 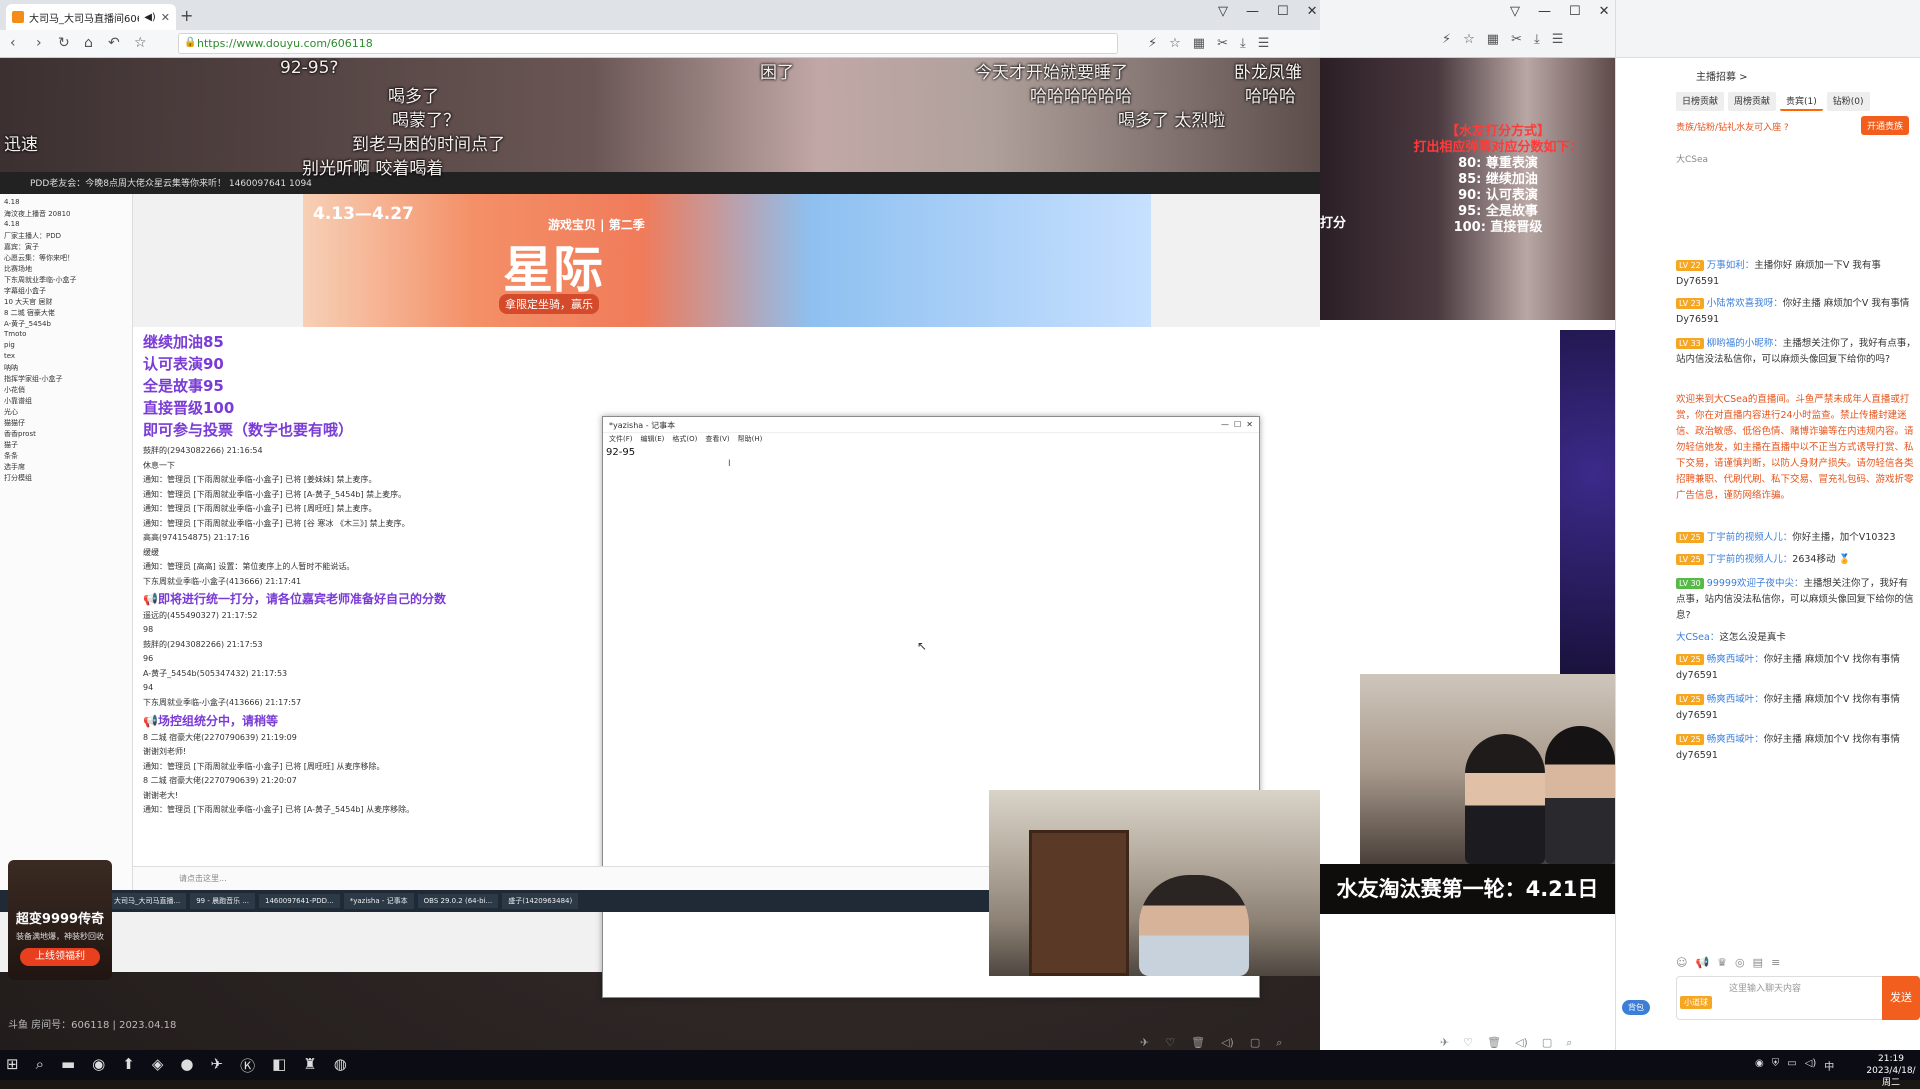 I want to click on channel-entry: 8 二城 宿豪大佬, so click(x=66, y=313).